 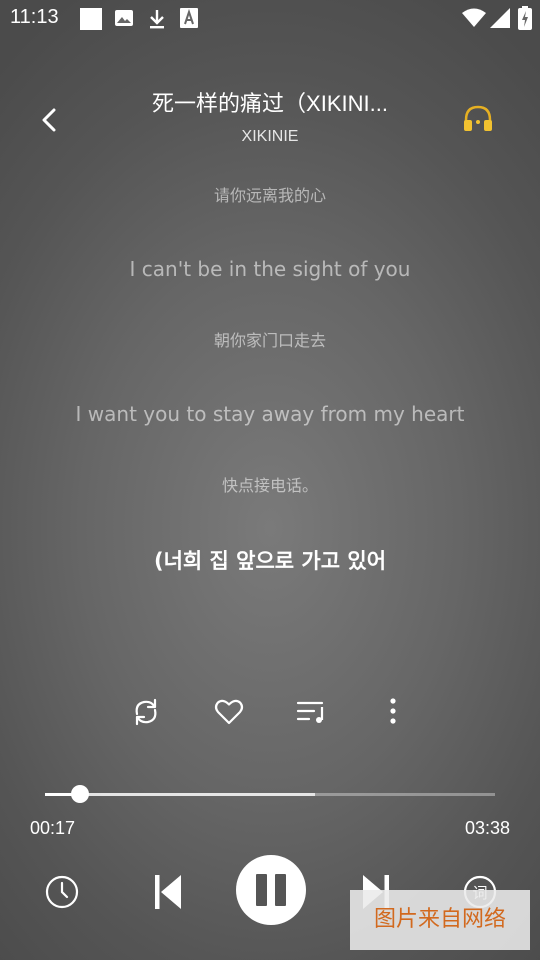 What do you see at coordinates (124, 20) in the screenshot?
I see `image-icon` at bounding box center [124, 20].